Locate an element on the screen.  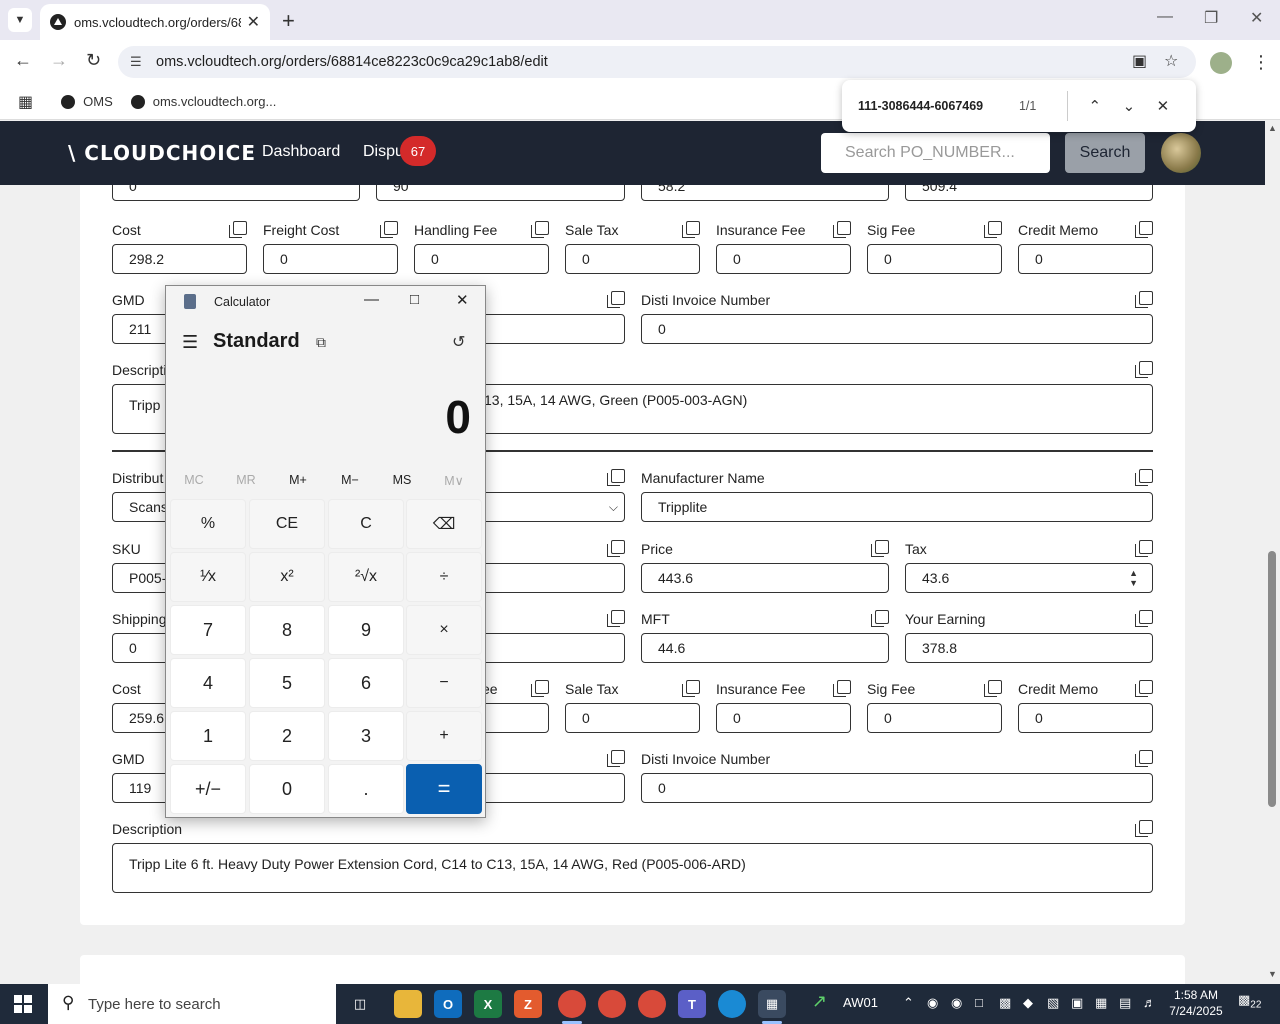
equals-button: = is located at coordinates (444, 789).